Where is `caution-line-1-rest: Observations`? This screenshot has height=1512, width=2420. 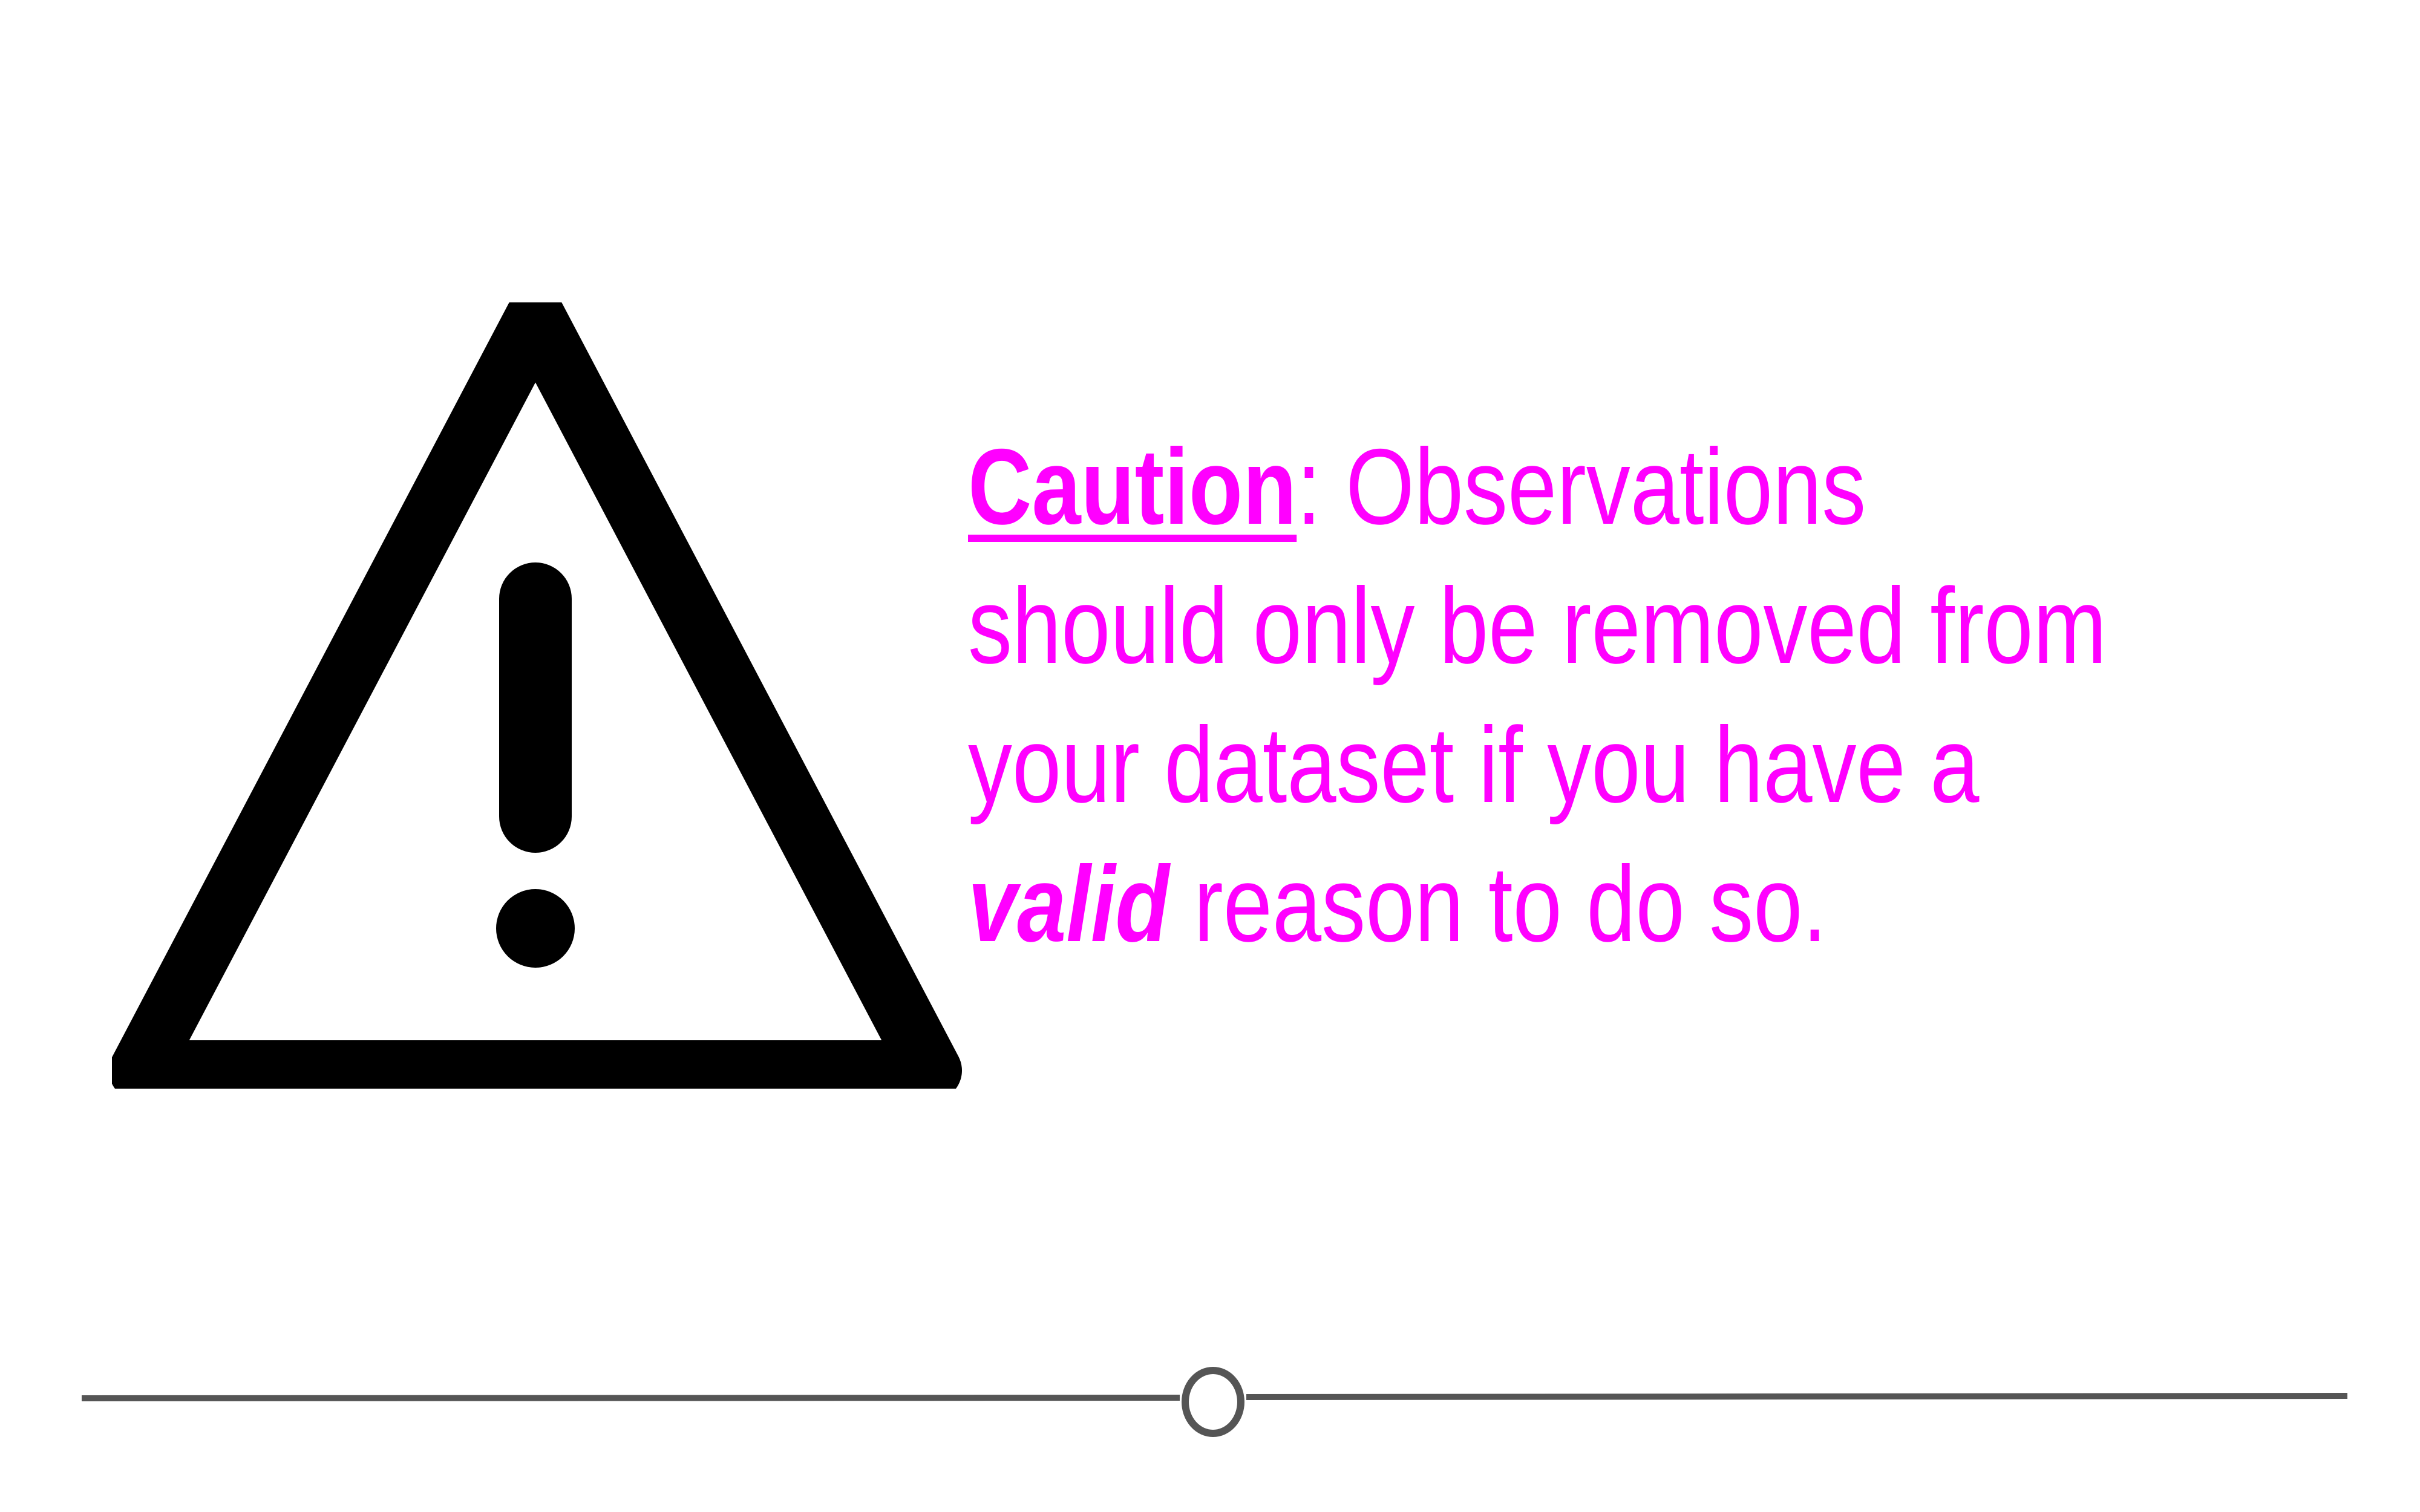 caution-line-1-rest: Observations is located at coordinates (1593, 486).